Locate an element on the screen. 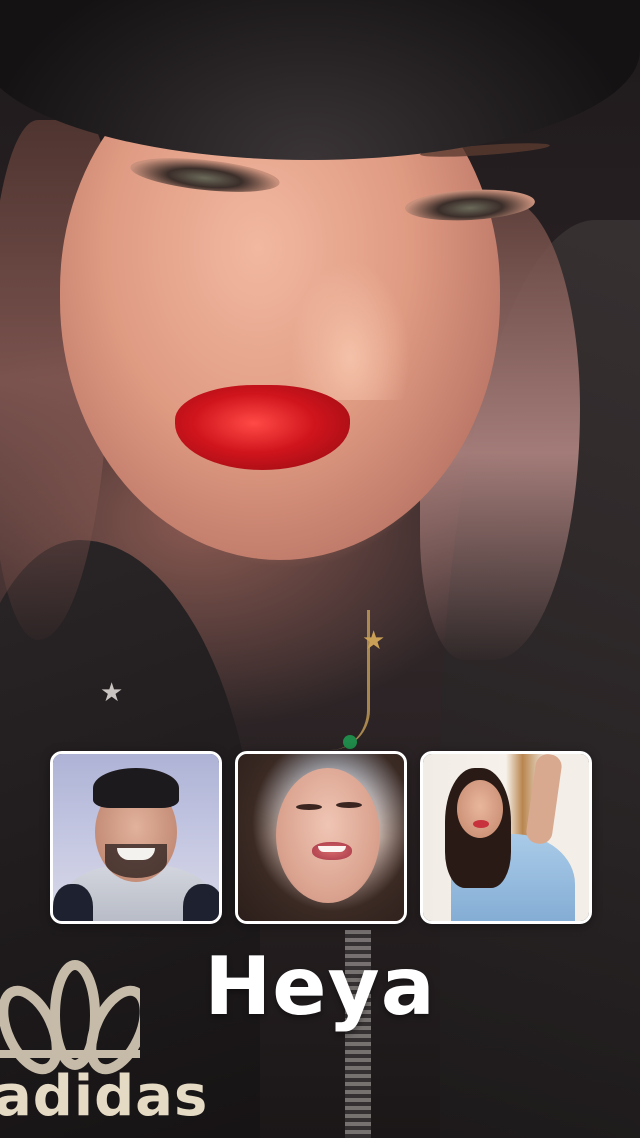 The width and height of the screenshot is (640, 1138). thumbnail-woman-smiling is located at coordinates (321, 837).